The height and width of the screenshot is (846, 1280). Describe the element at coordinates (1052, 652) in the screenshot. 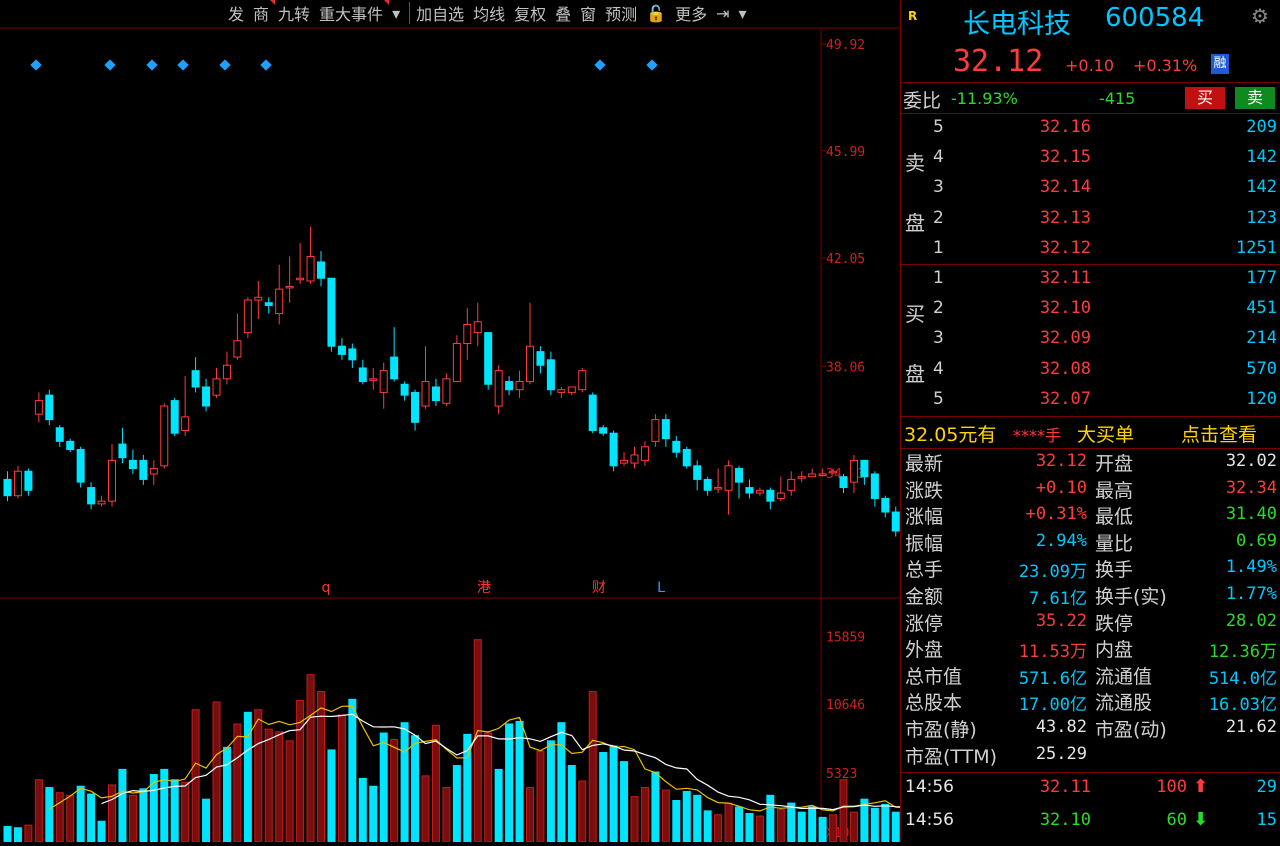

I see `stat-value: 11.53万` at that location.